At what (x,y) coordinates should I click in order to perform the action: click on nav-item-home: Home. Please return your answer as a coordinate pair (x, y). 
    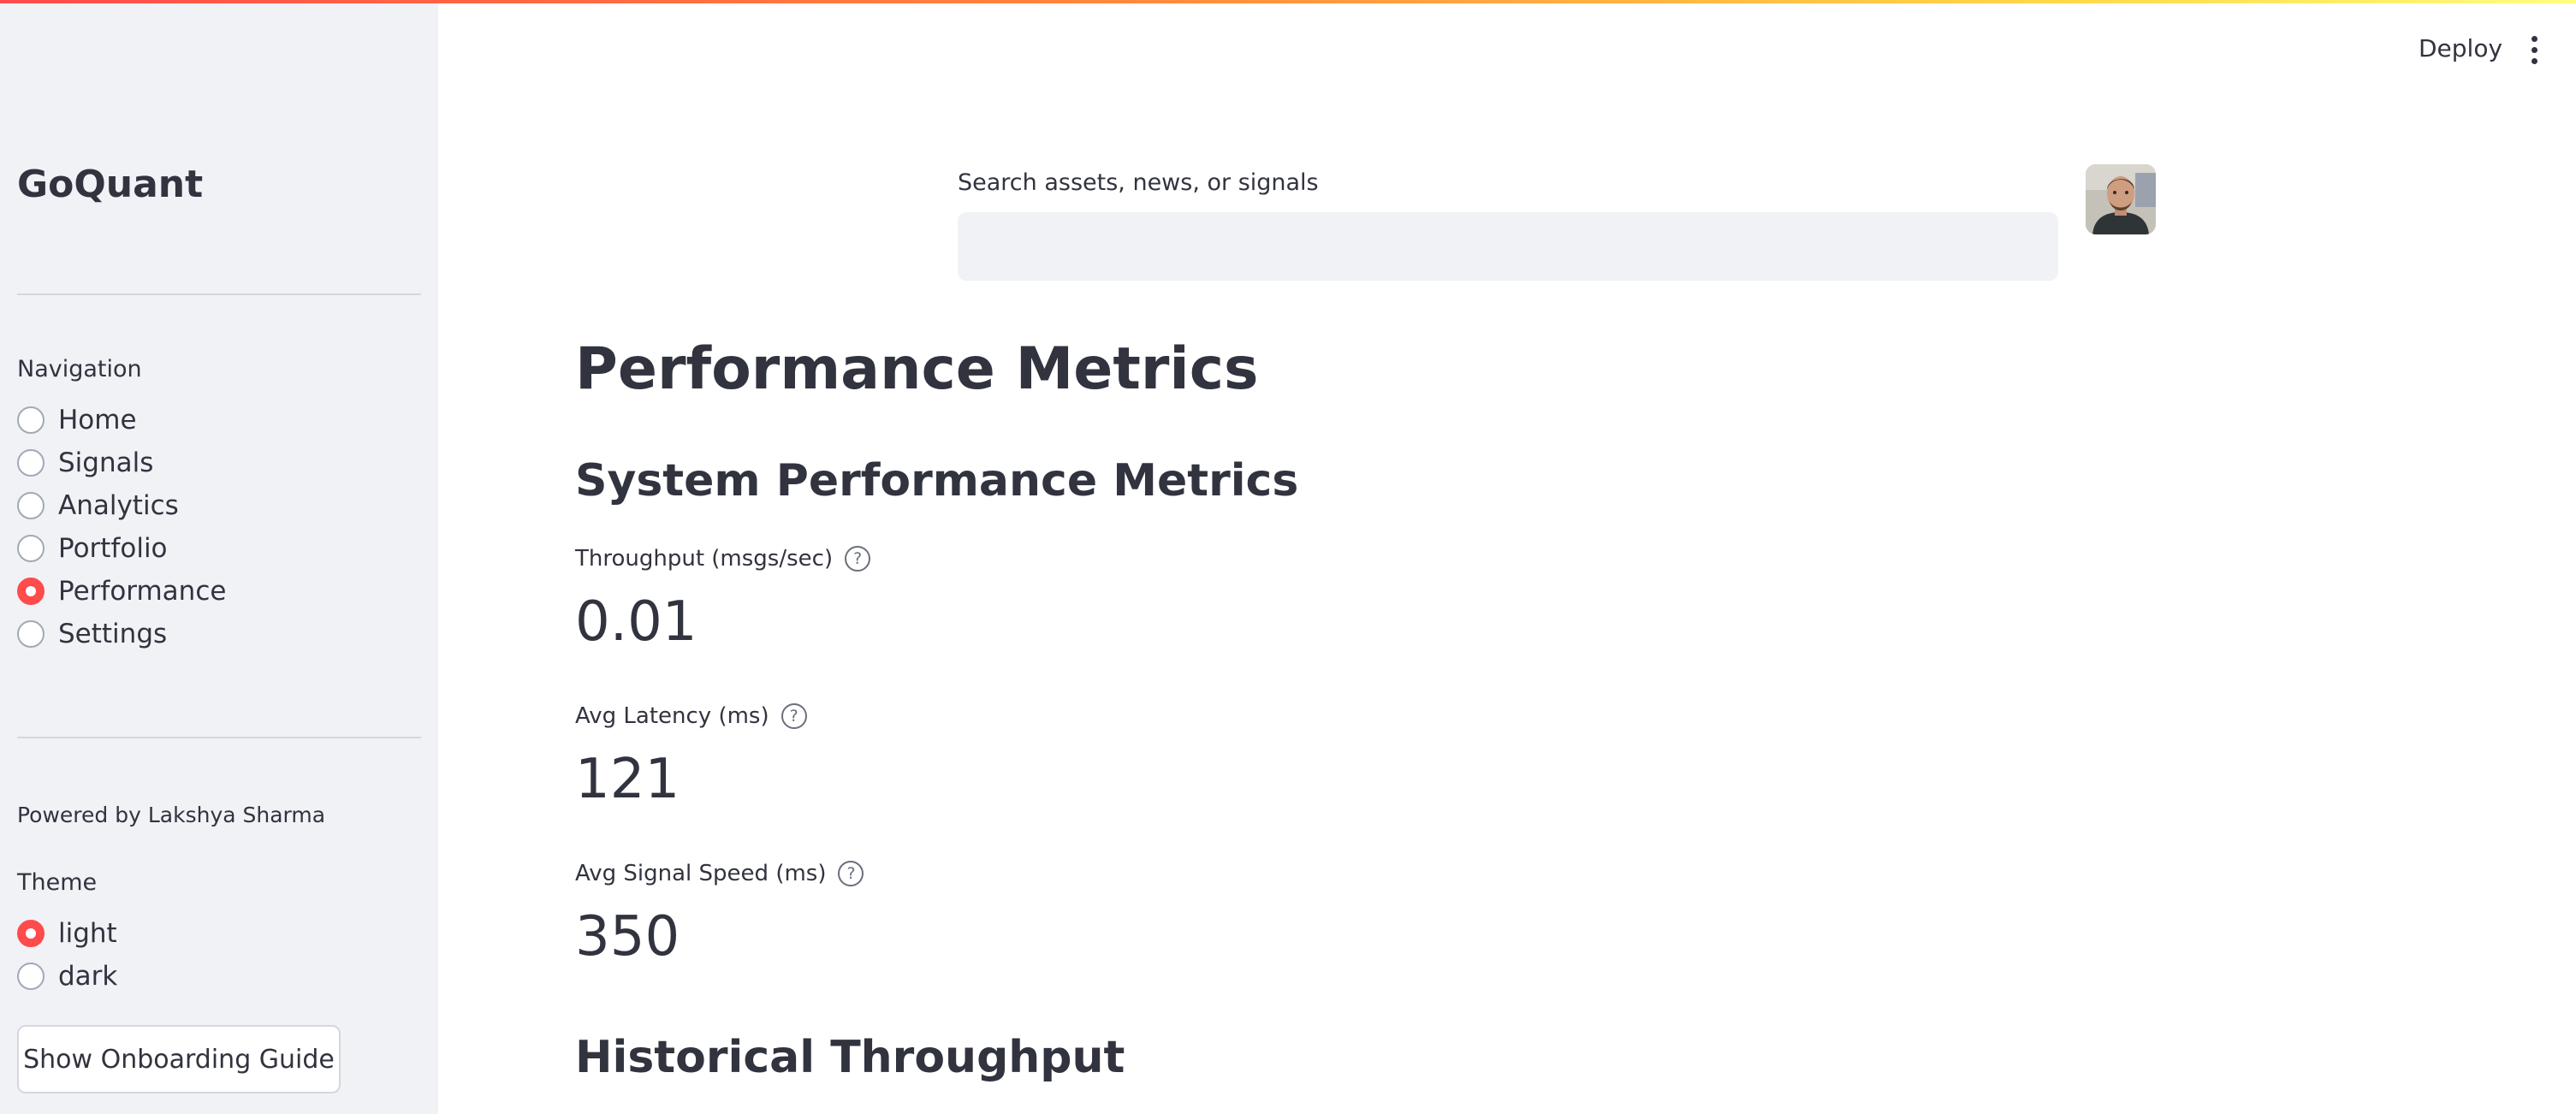
    Looking at the image, I should click on (121, 420).